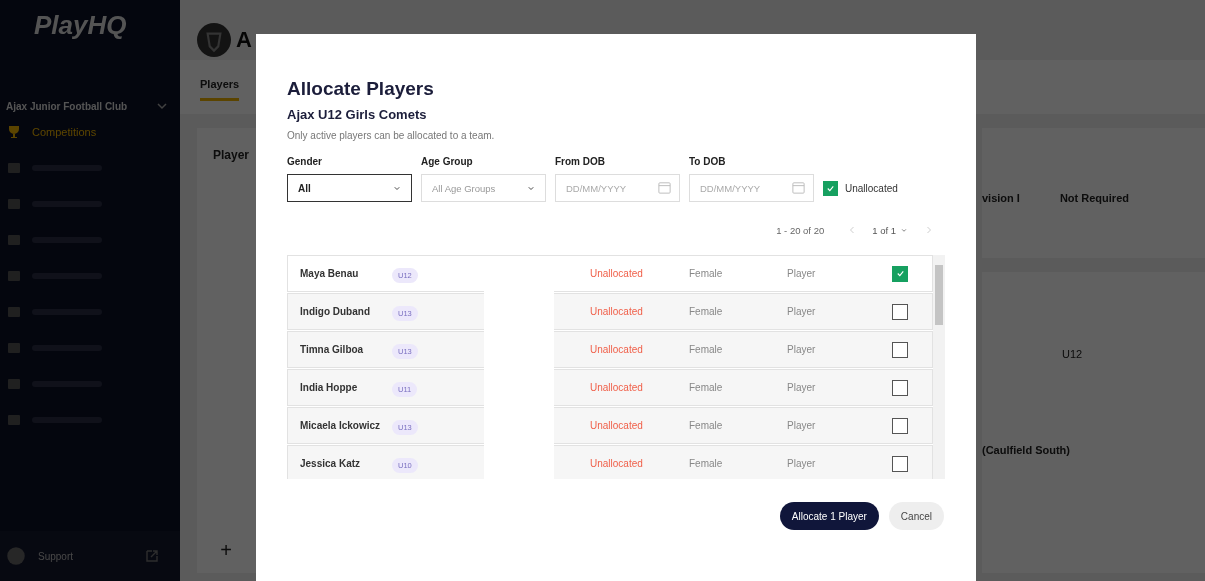 Image resolution: width=1205 pixels, height=581 pixels. I want to click on scrollbar, so click(939, 367).